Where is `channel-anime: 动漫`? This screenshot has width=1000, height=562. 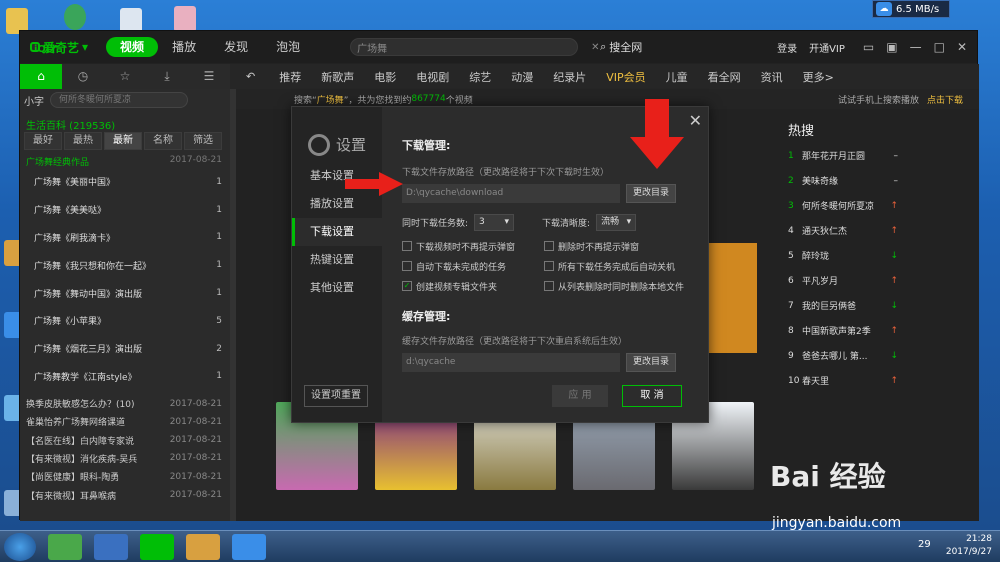
channel-anime: 动漫 is located at coordinates (522, 77).